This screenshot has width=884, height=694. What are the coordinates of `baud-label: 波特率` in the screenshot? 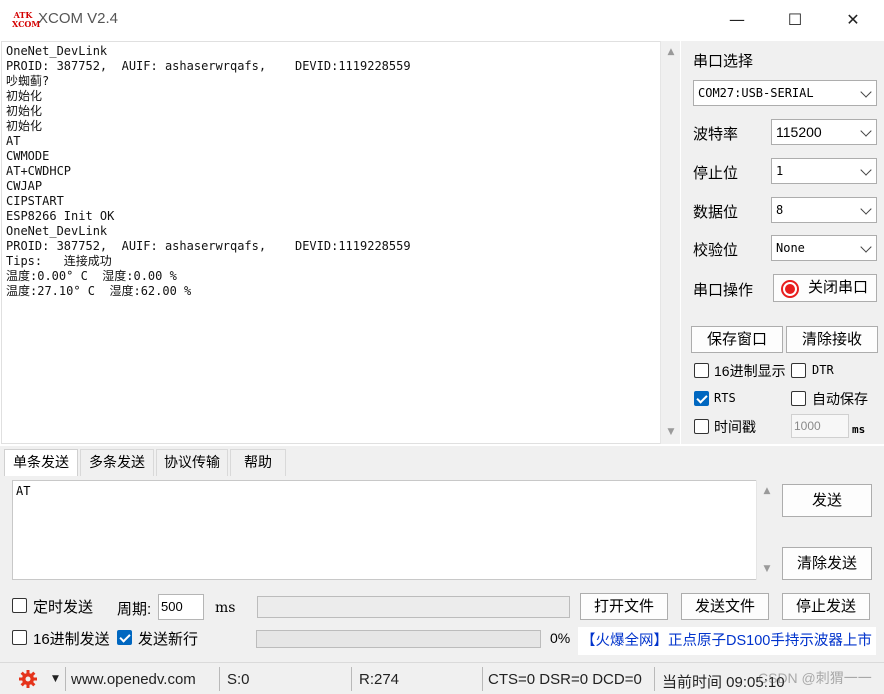 It's located at (716, 134).